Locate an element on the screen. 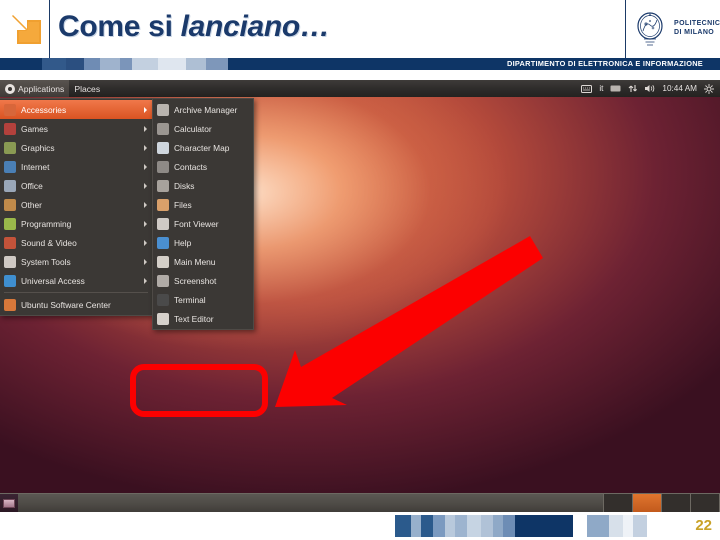  page-title-plain: Come si is located at coordinates (119, 26).